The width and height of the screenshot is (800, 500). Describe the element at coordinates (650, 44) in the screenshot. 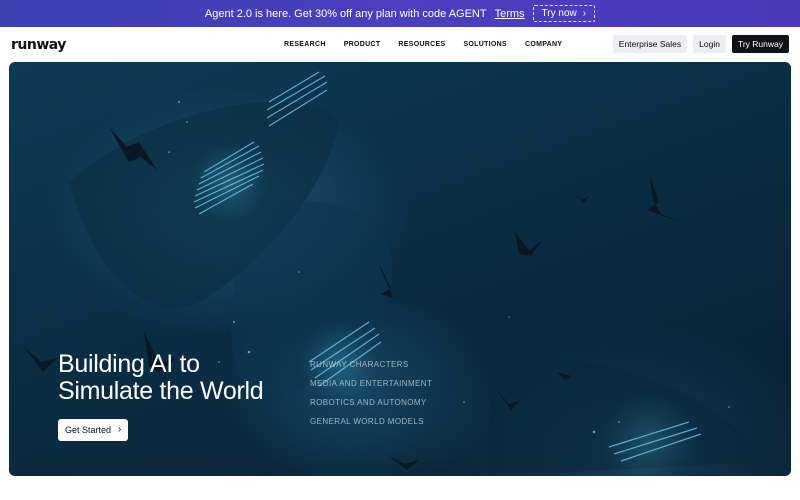

I see `enterprise-sales-button: Enterprise Sales` at that location.